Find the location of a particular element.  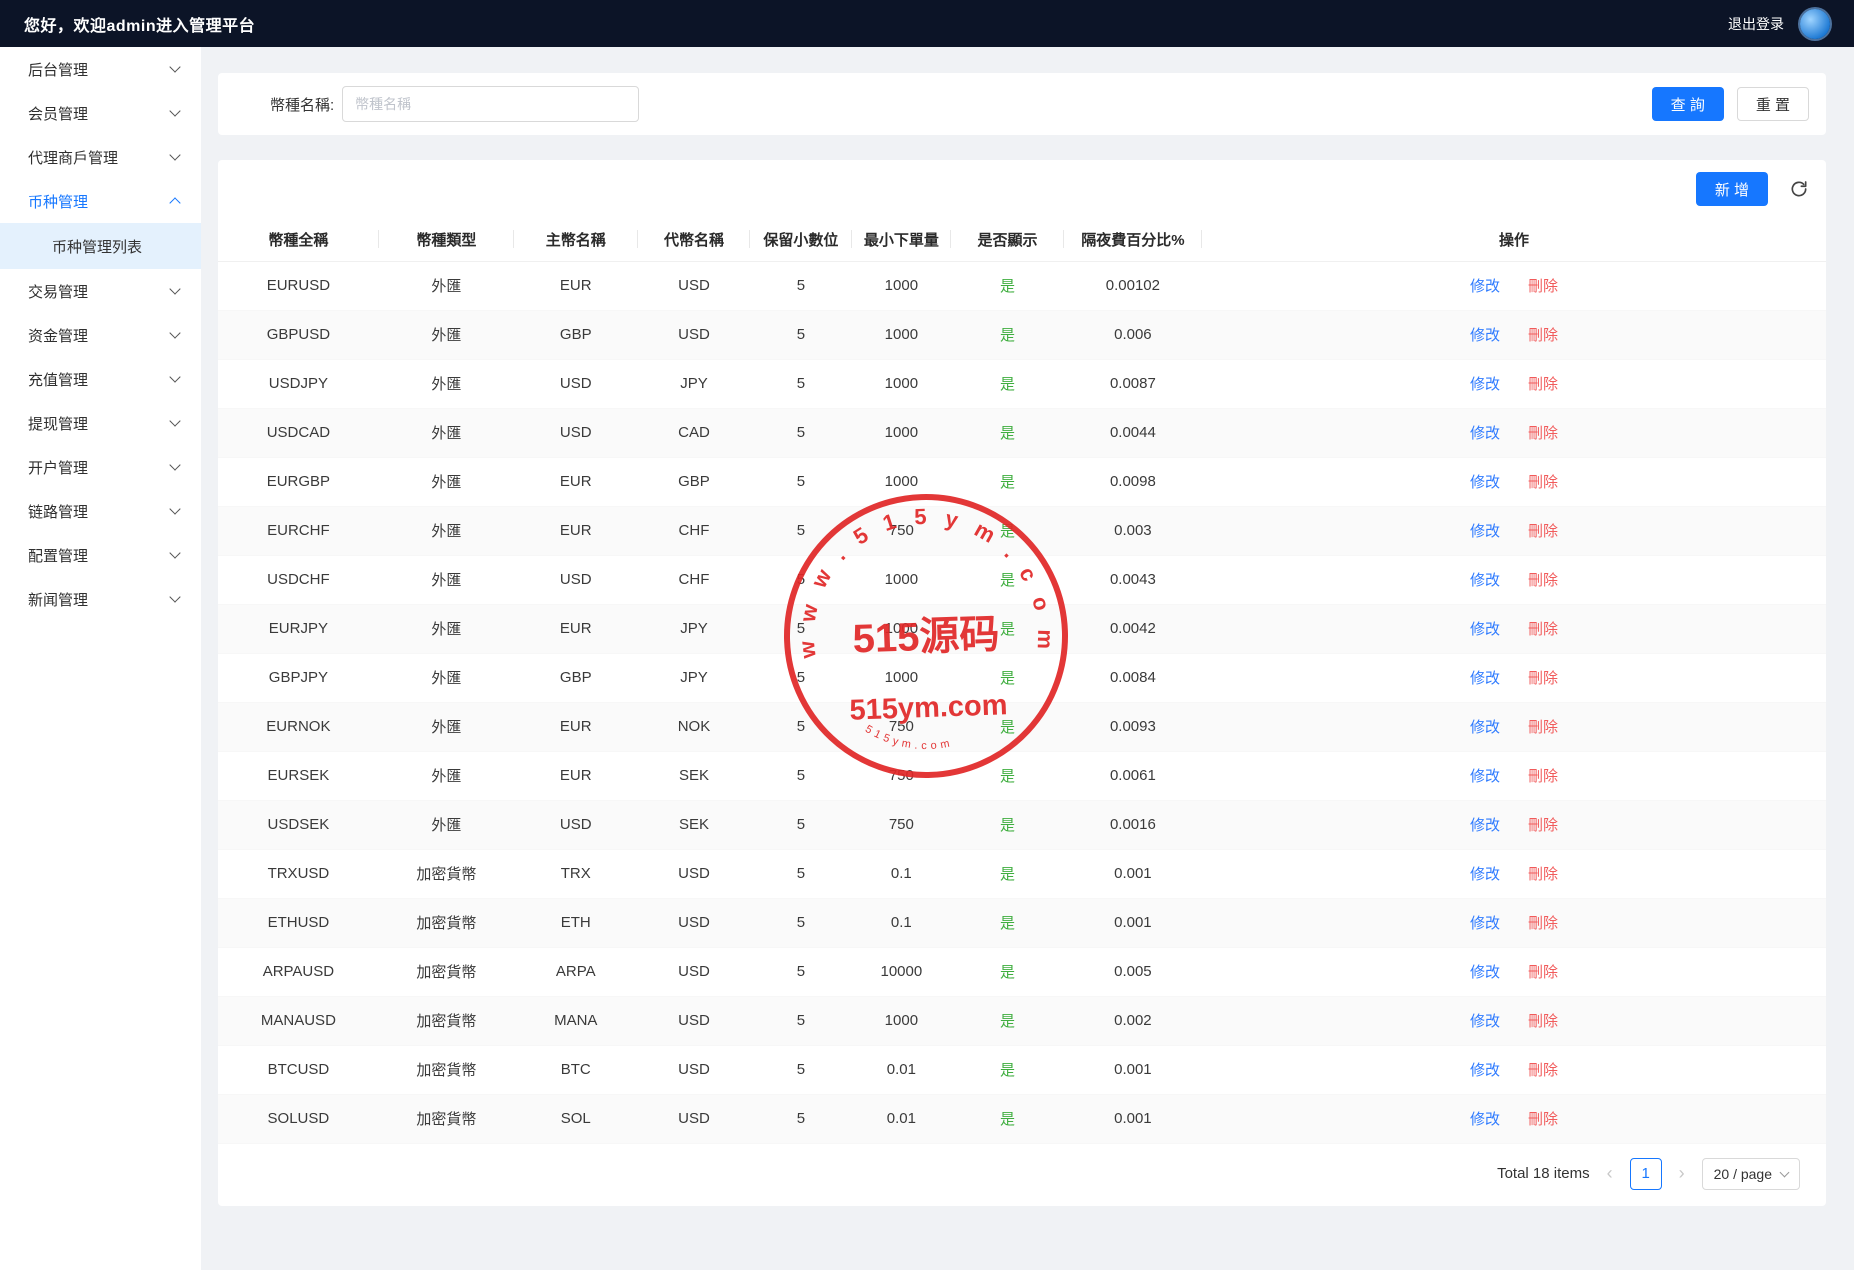

sidebar-item-account: 开户管理 is located at coordinates (100, 467).